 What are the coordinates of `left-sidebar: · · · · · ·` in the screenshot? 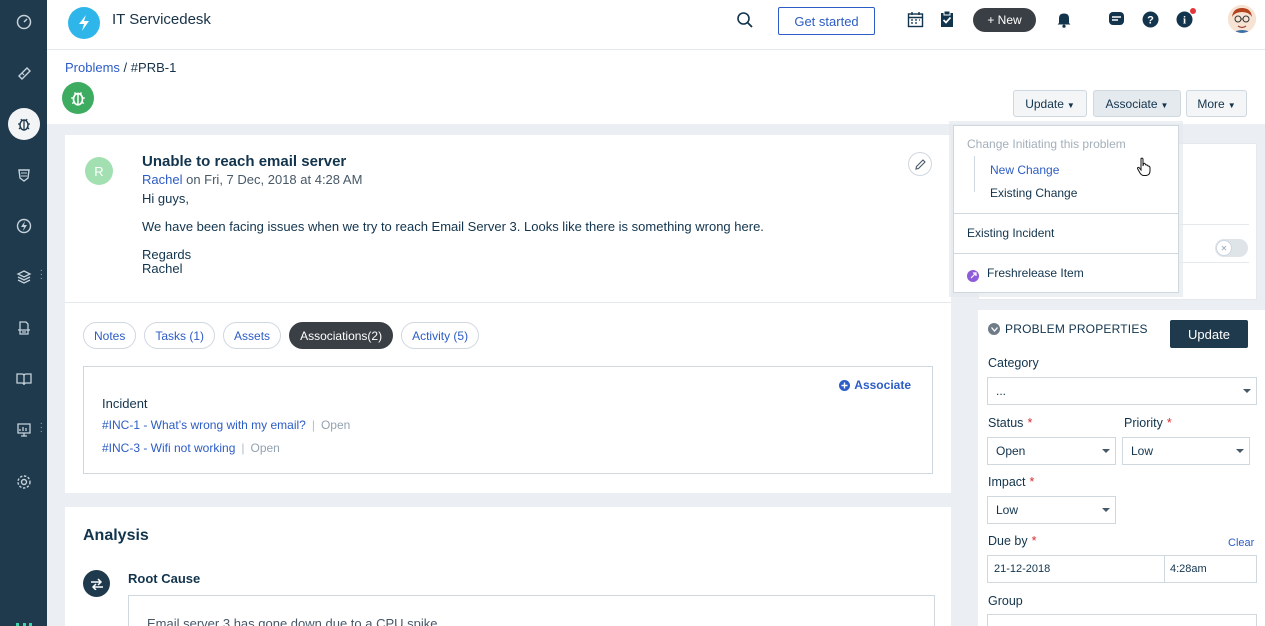 It's located at (23, 313).